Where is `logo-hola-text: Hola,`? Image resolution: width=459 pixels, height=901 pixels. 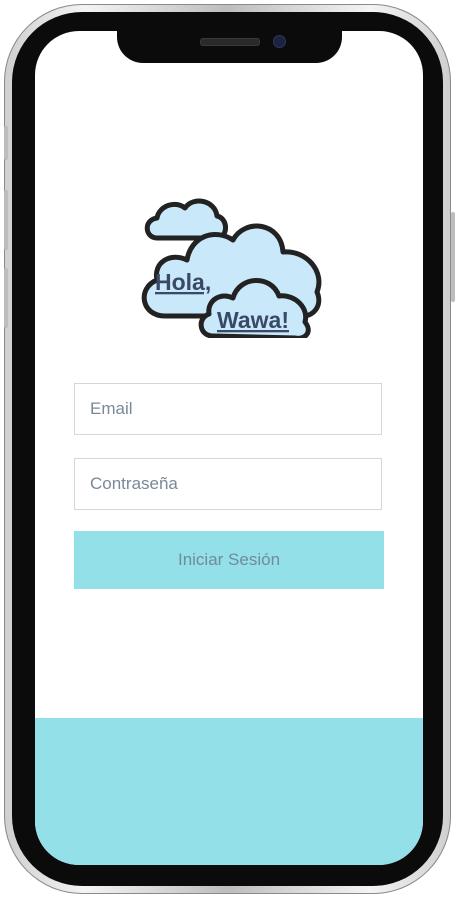 logo-hola-text: Hola, is located at coordinates (183, 282).